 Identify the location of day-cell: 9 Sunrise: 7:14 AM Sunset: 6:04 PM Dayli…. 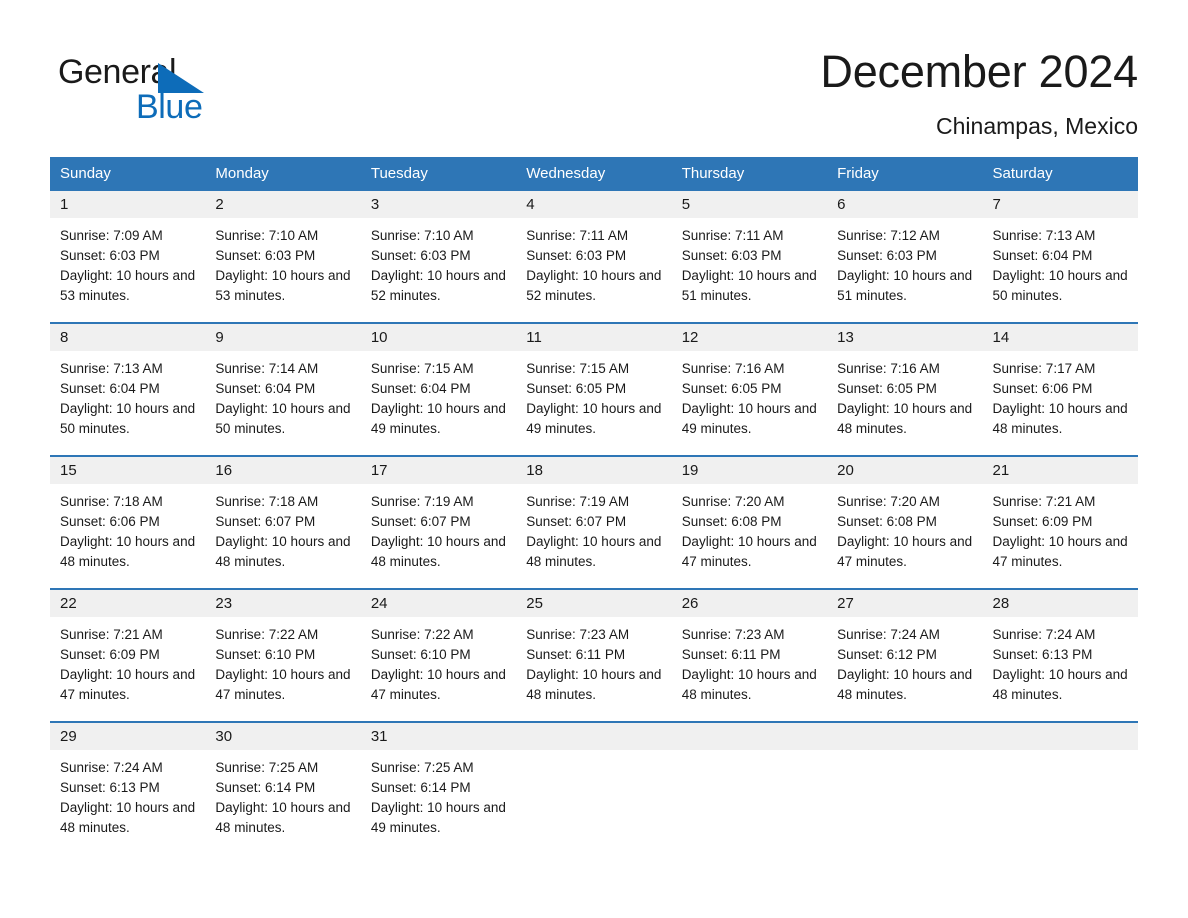
(283, 389).